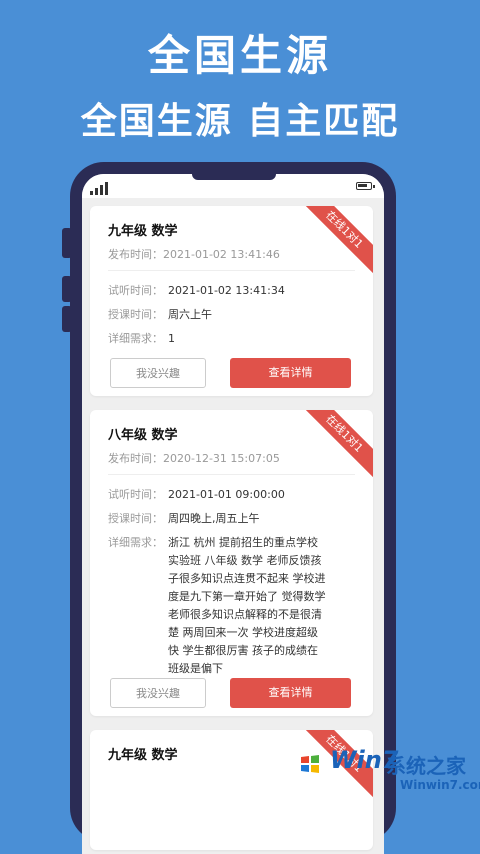 This screenshot has width=480, height=854. What do you see at coordinates (226, 290) in the screenshot?
I see `trial-value: 2021-01-02 13:41:34` at bounding box center [226, 290].